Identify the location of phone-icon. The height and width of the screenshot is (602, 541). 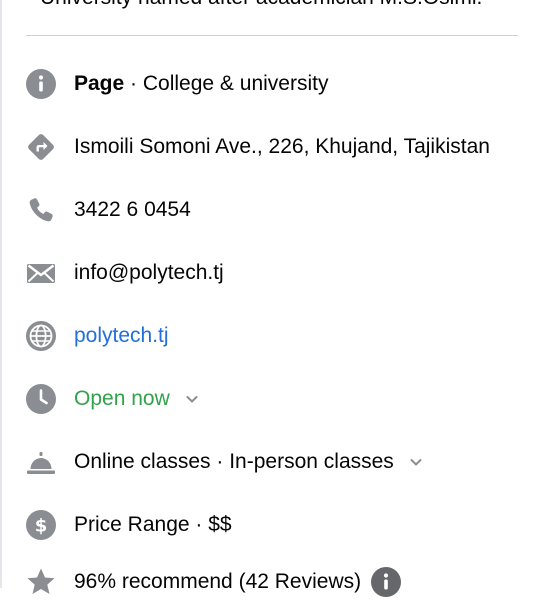
(41, 210).